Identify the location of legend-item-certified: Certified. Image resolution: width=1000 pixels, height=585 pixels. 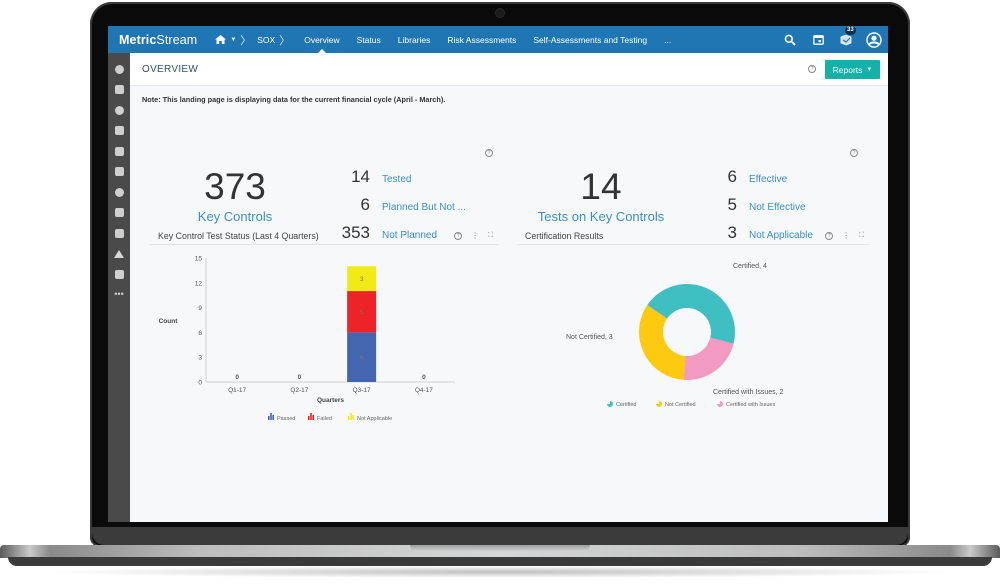
(621, 404).